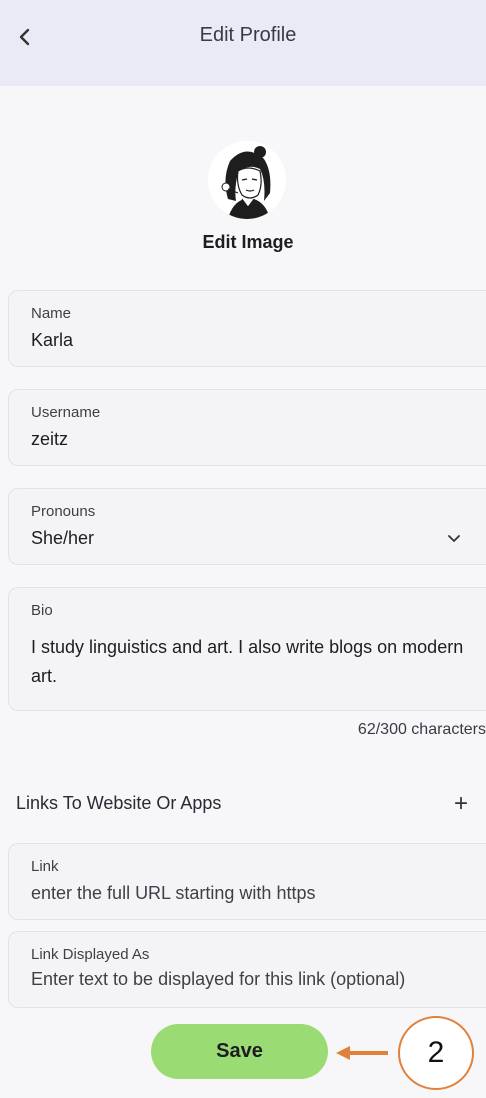 The width and height of the screenshot is (486, 1098). Describe the element at coordinates (436, 1053) in the screenshot. I see `step-number-badge: 2` at that location.